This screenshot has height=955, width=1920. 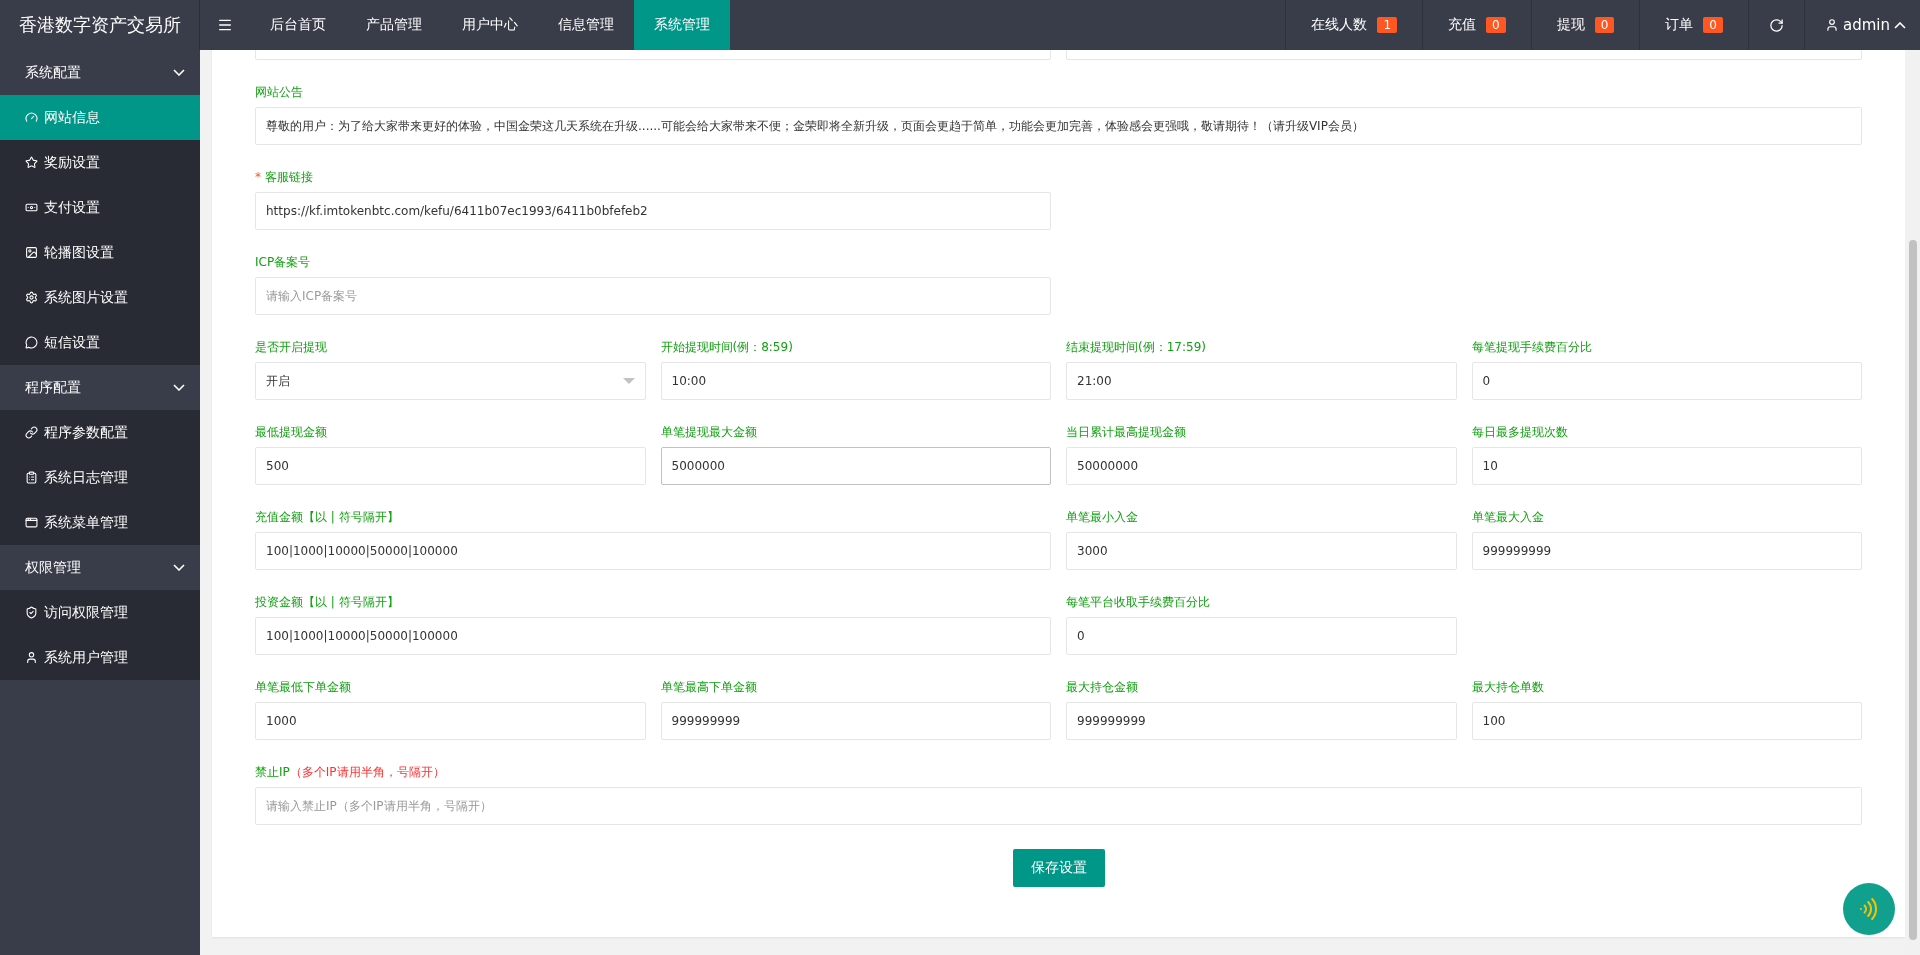 What do you see at coordinates (709, 432) in the screenshot?
I see `field-label: 单笔提现最大金额` at bounding box center [709, 432].